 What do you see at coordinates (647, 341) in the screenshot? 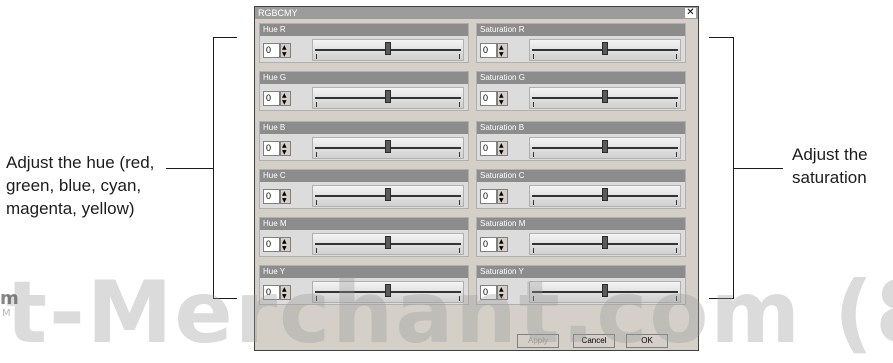
I see `ok-button: OK` at bounding box center [647, 341].